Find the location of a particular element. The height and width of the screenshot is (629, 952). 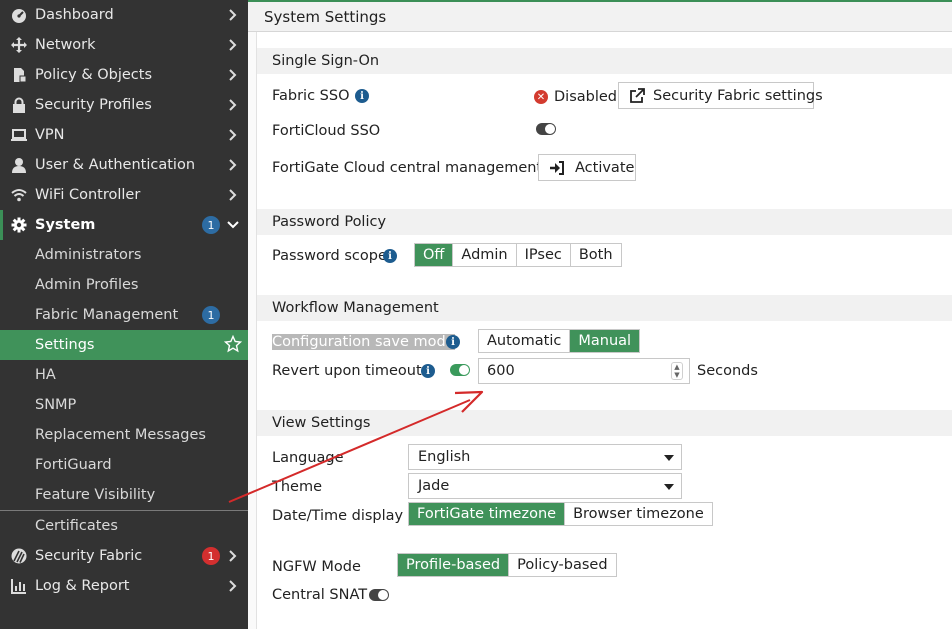

section-header-sso: Single Sign-On is located at coordinates (604, 61).